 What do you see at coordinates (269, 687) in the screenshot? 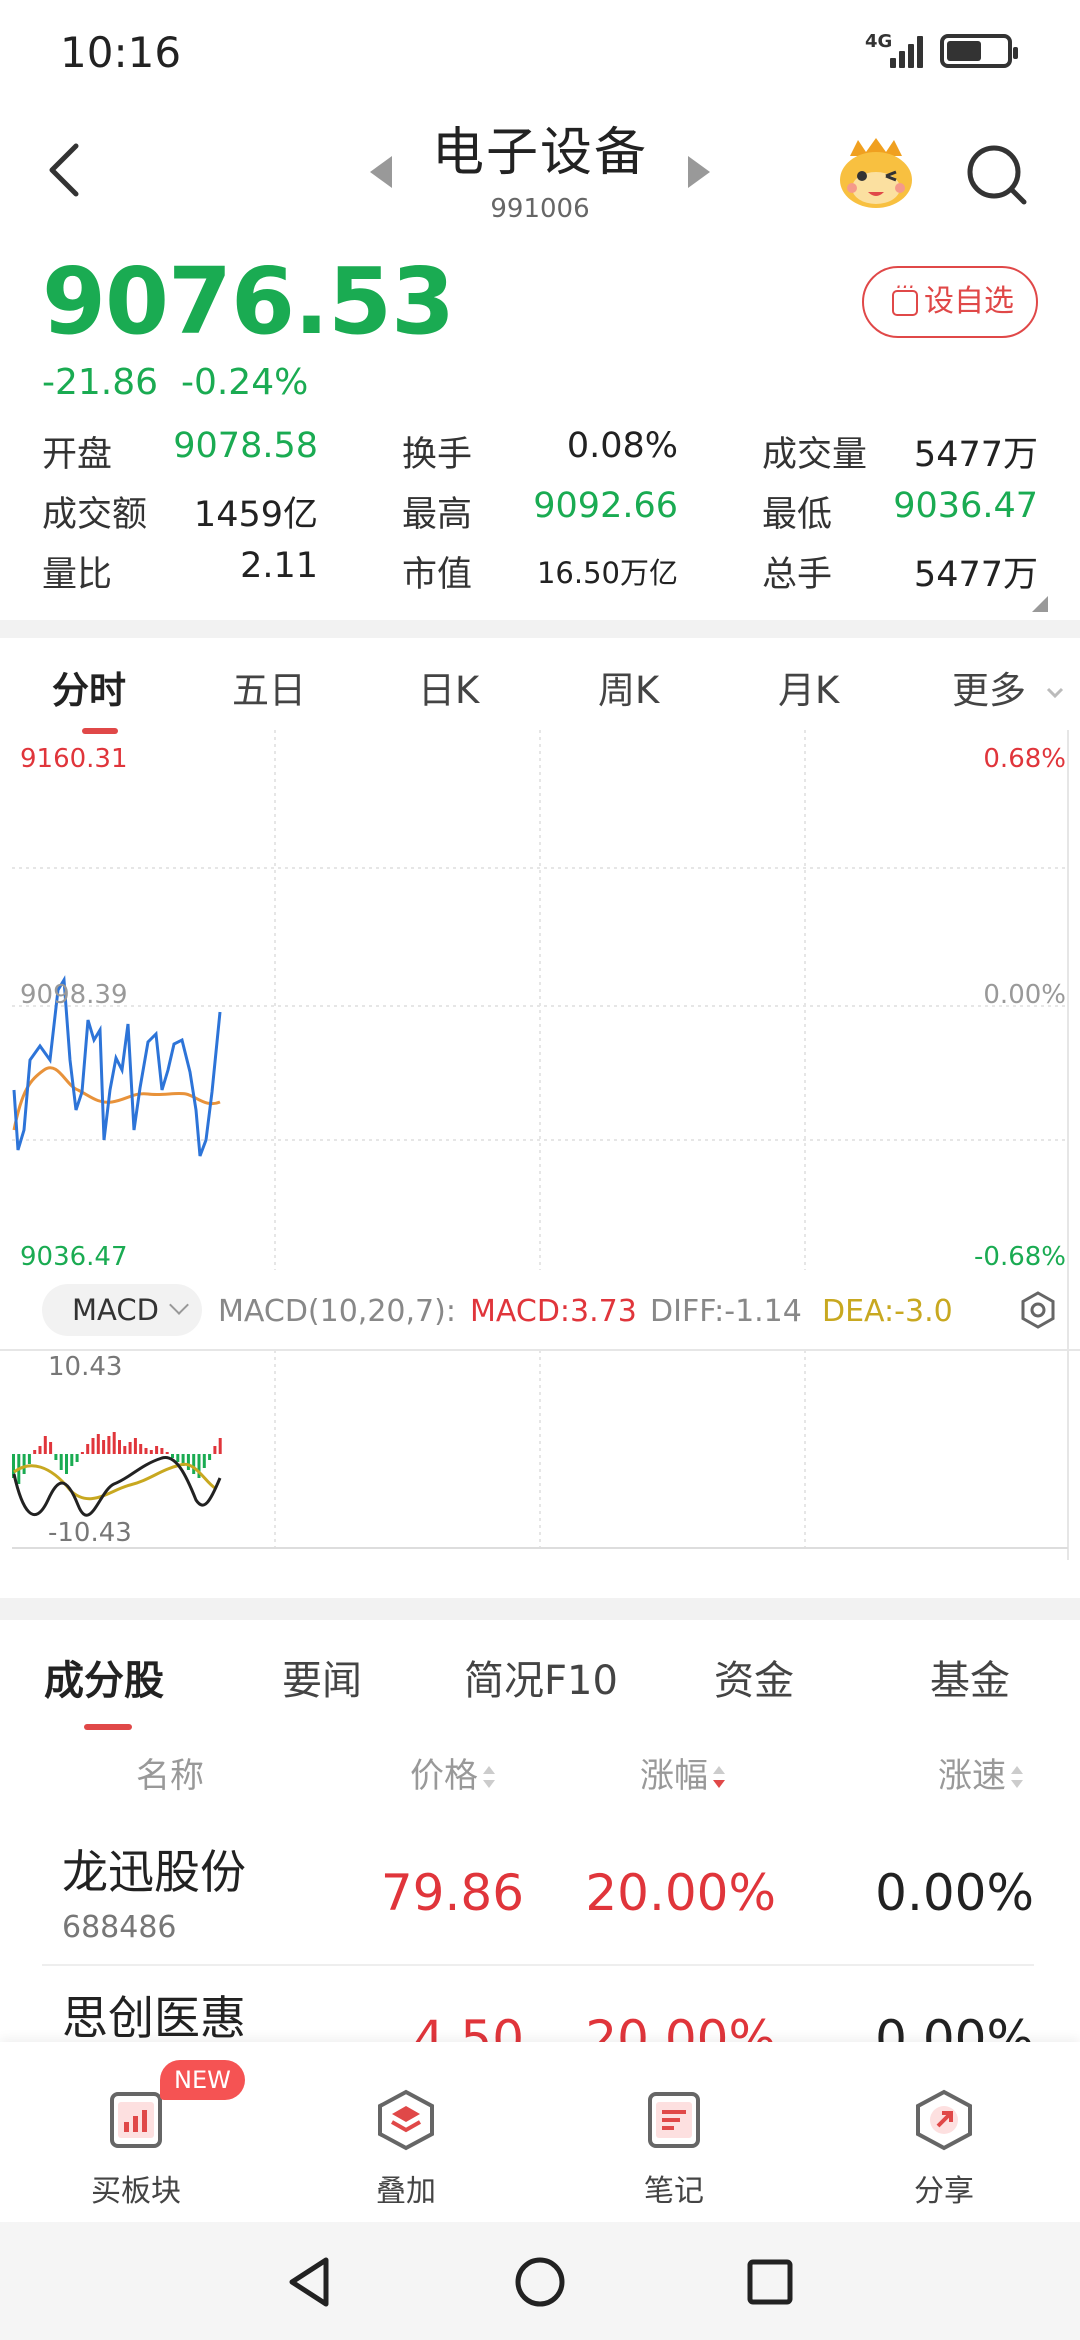
I see `tab-five-day: 五日` at bounding box center [269, 687].